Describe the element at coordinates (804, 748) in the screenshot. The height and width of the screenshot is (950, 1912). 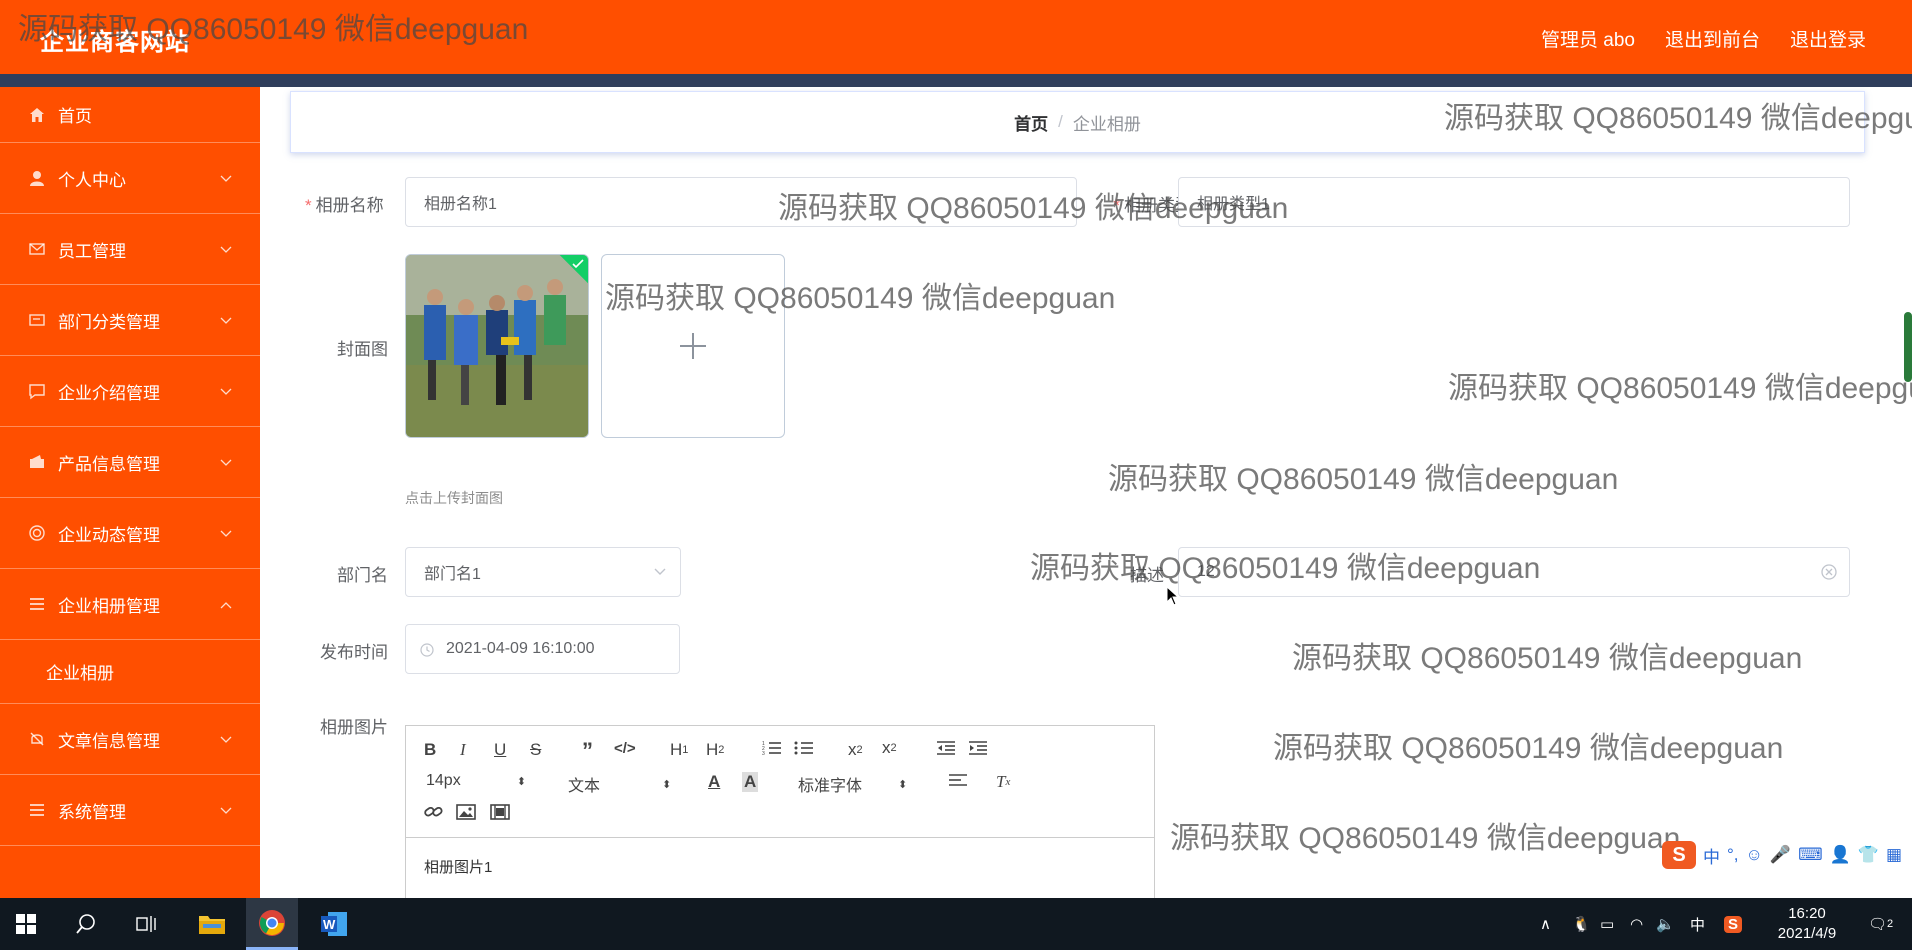
I see `bullet-list-icon` at that location.